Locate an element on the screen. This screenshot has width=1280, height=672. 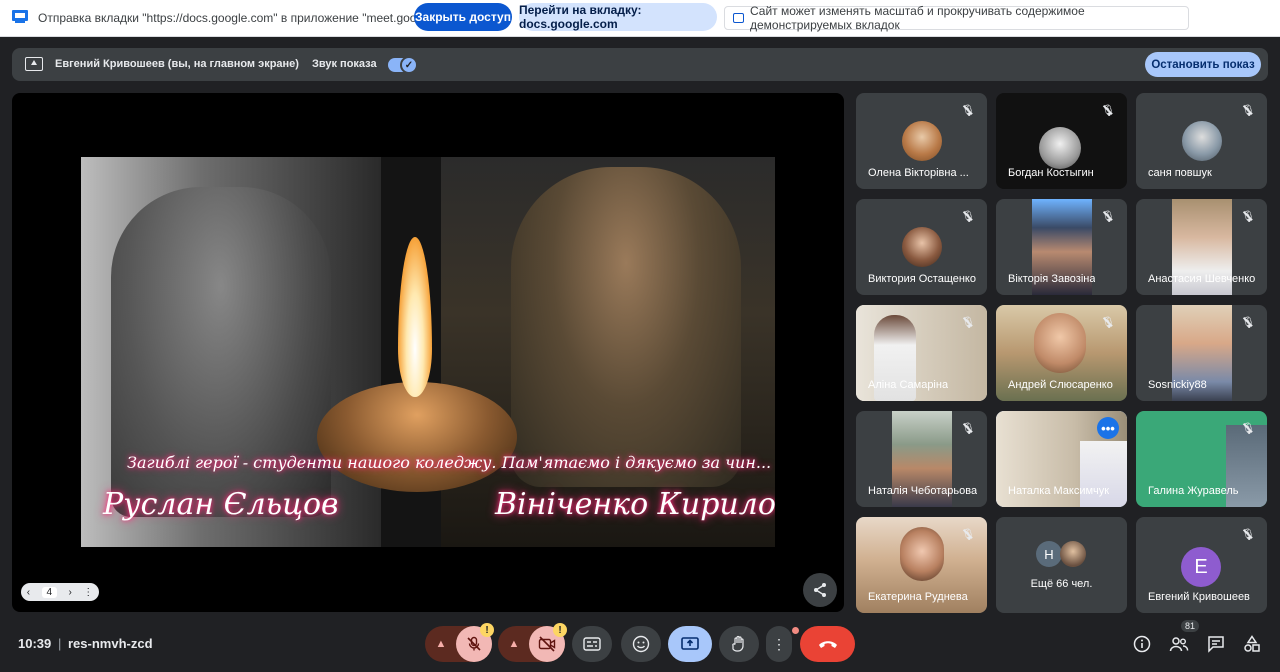
people-icon is located at coordinates (1179, 644).